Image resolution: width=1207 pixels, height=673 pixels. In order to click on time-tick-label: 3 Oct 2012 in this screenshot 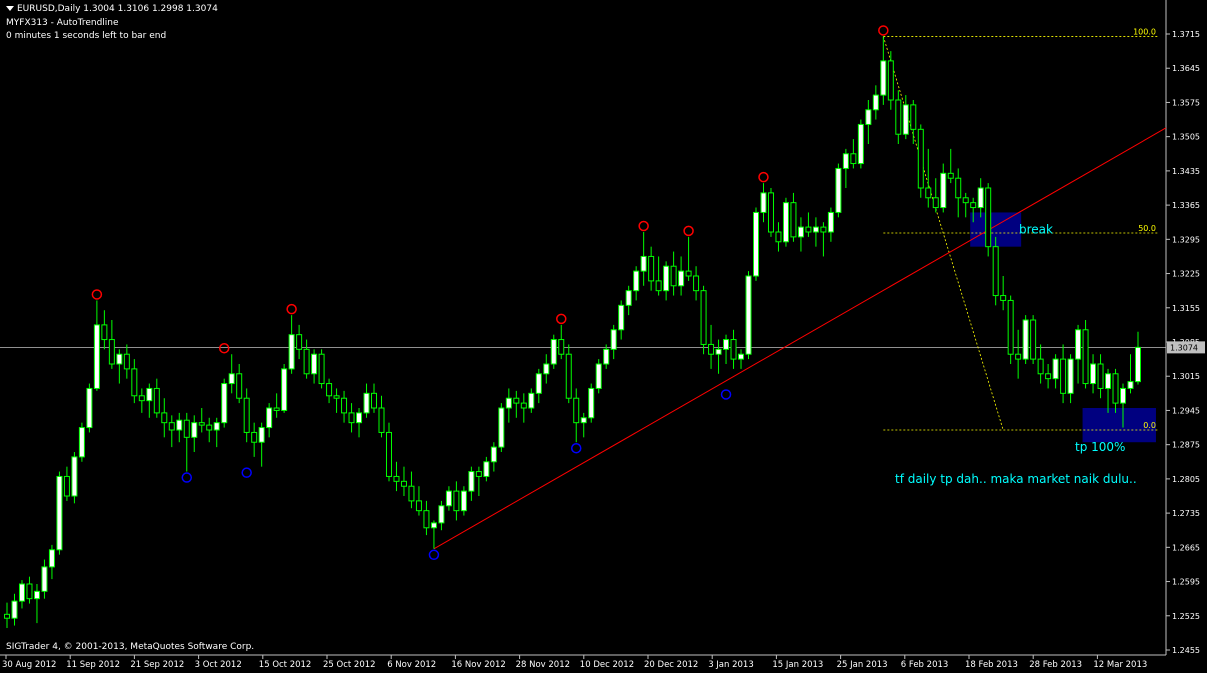, I will do `click(218, 665)`.